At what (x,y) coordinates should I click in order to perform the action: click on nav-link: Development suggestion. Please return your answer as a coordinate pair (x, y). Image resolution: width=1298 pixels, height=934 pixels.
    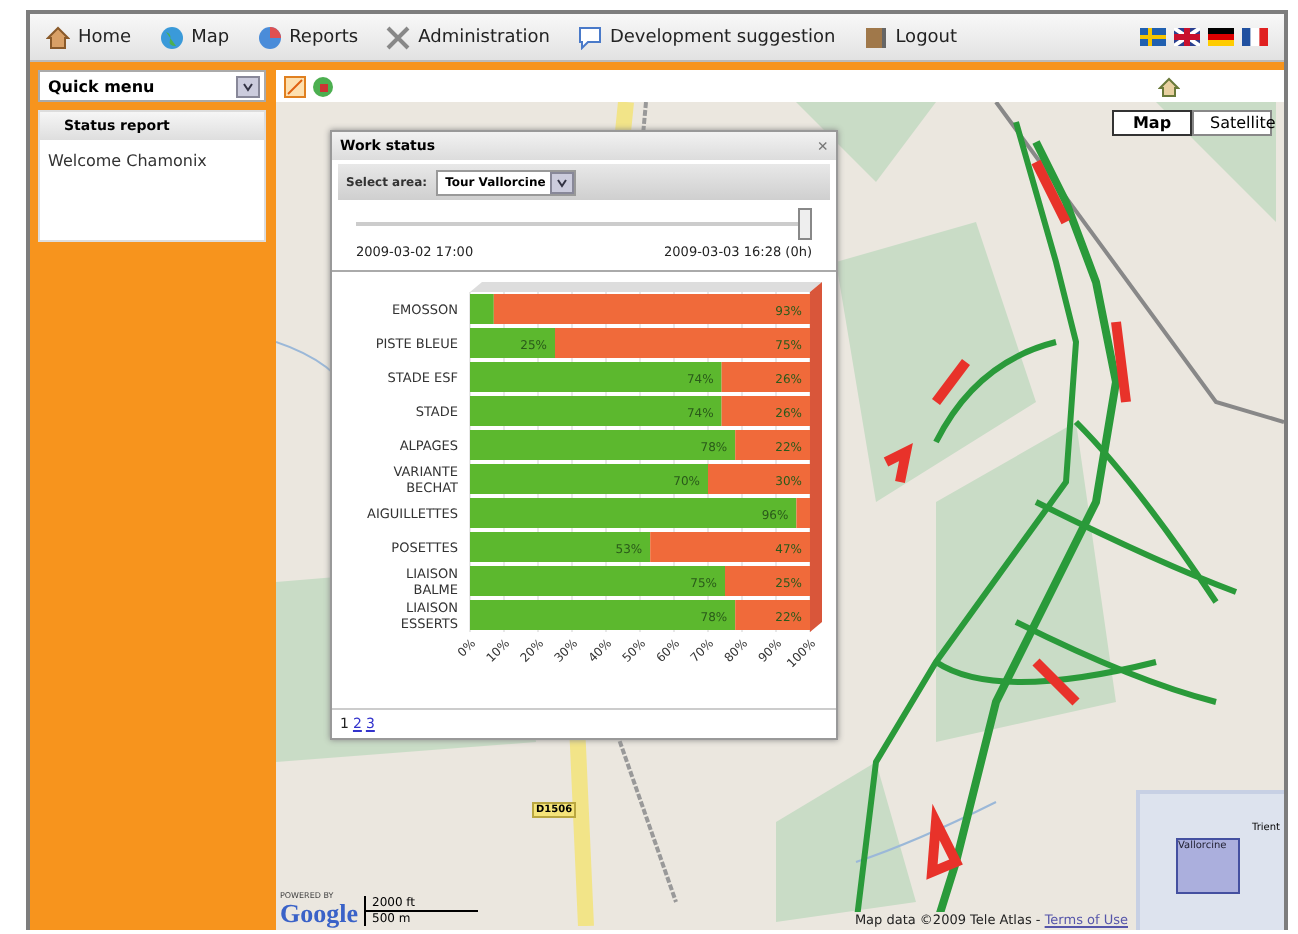
    Looking at the image, I should click on (706, 37).